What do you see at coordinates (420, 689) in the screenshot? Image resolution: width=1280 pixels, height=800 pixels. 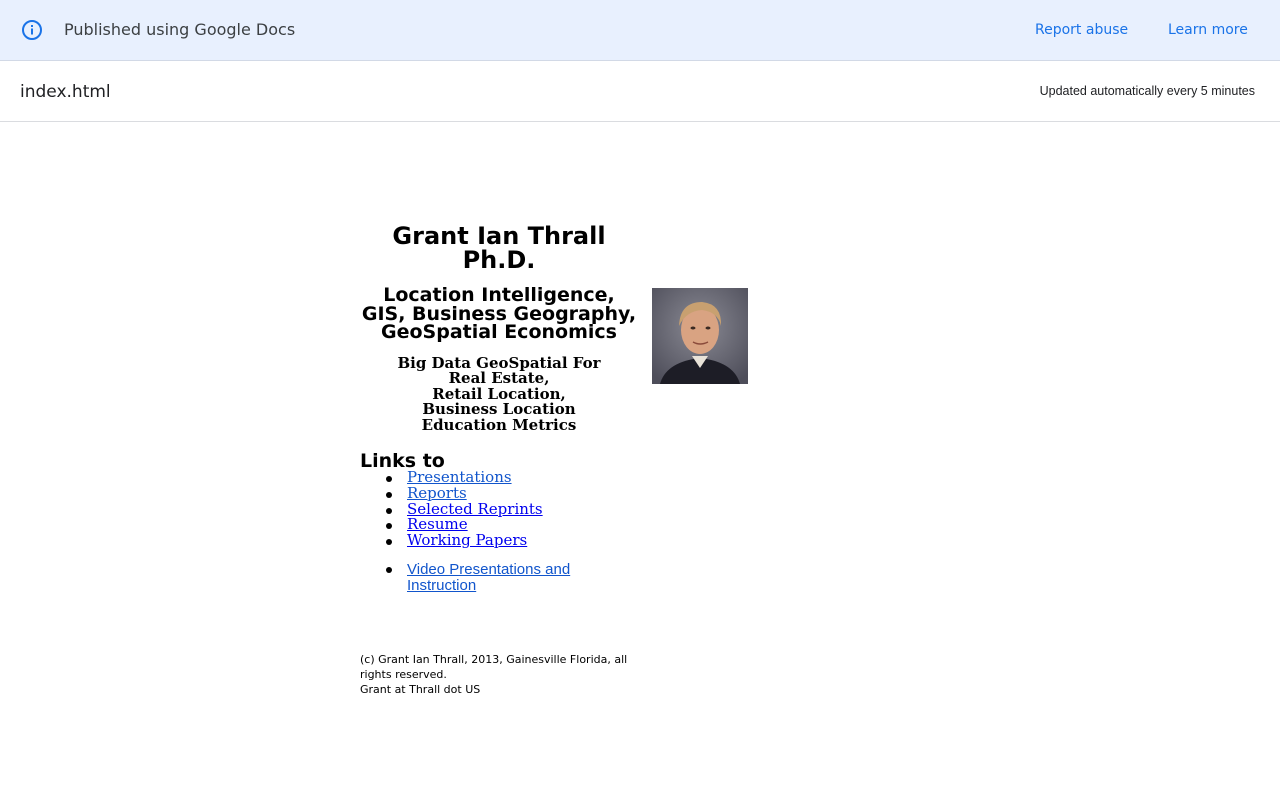 I see `contact-text: Grant at Thrall dot US` at bounding box center [420, 689].